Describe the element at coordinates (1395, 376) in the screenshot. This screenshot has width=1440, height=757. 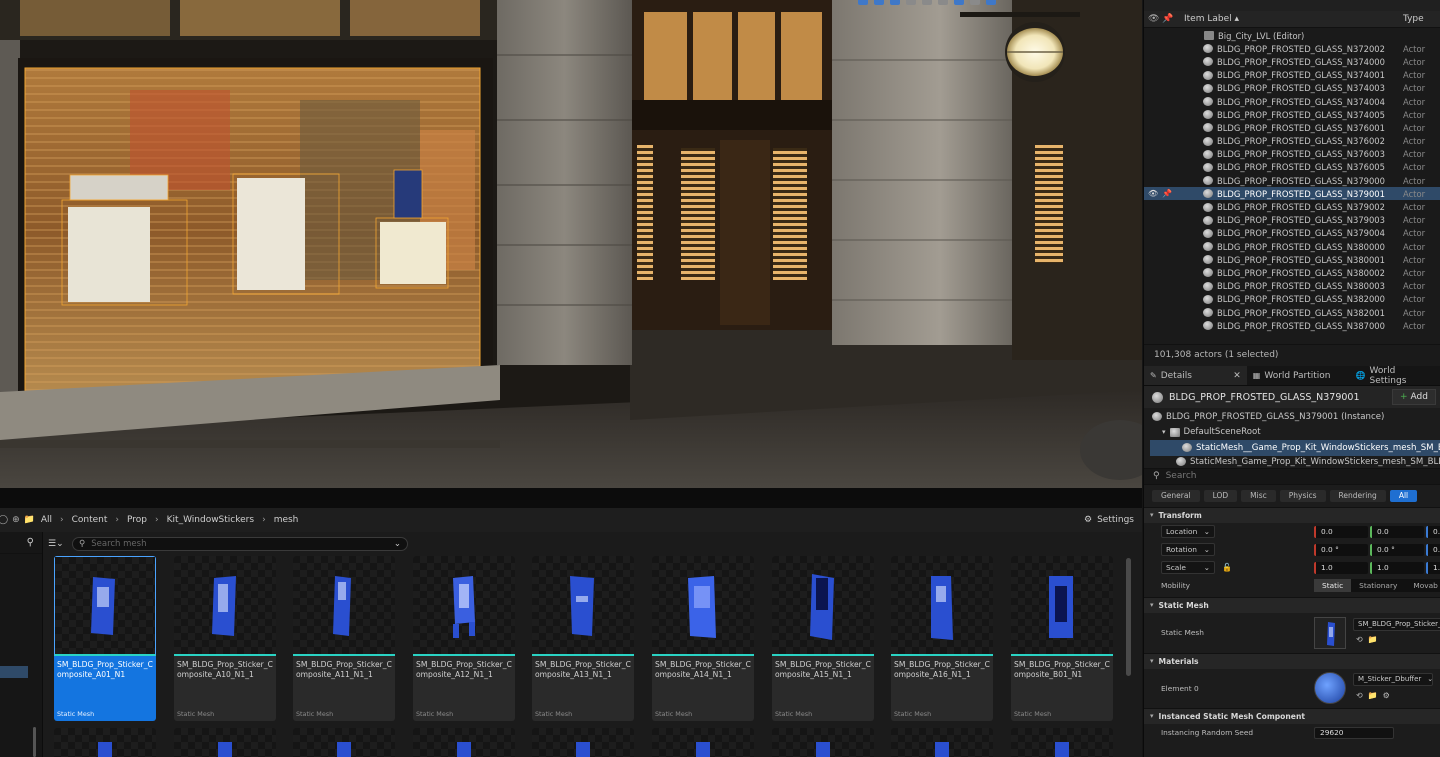
I see `tab-world-settings: 🌐 World Settings` at that location.